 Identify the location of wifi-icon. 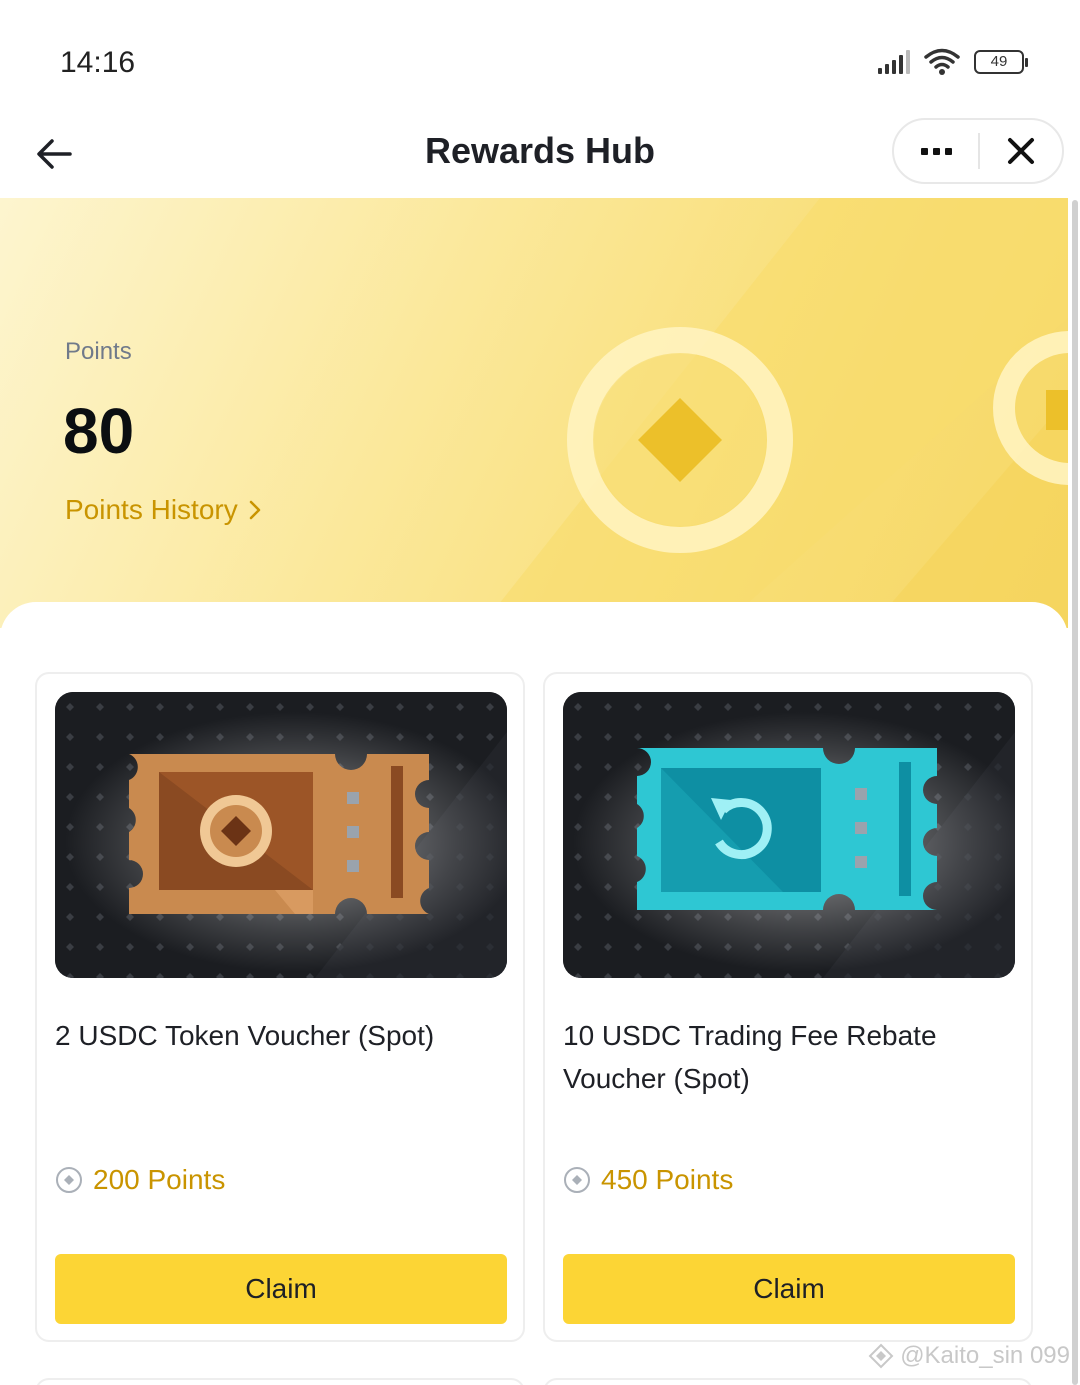
(942, 61).